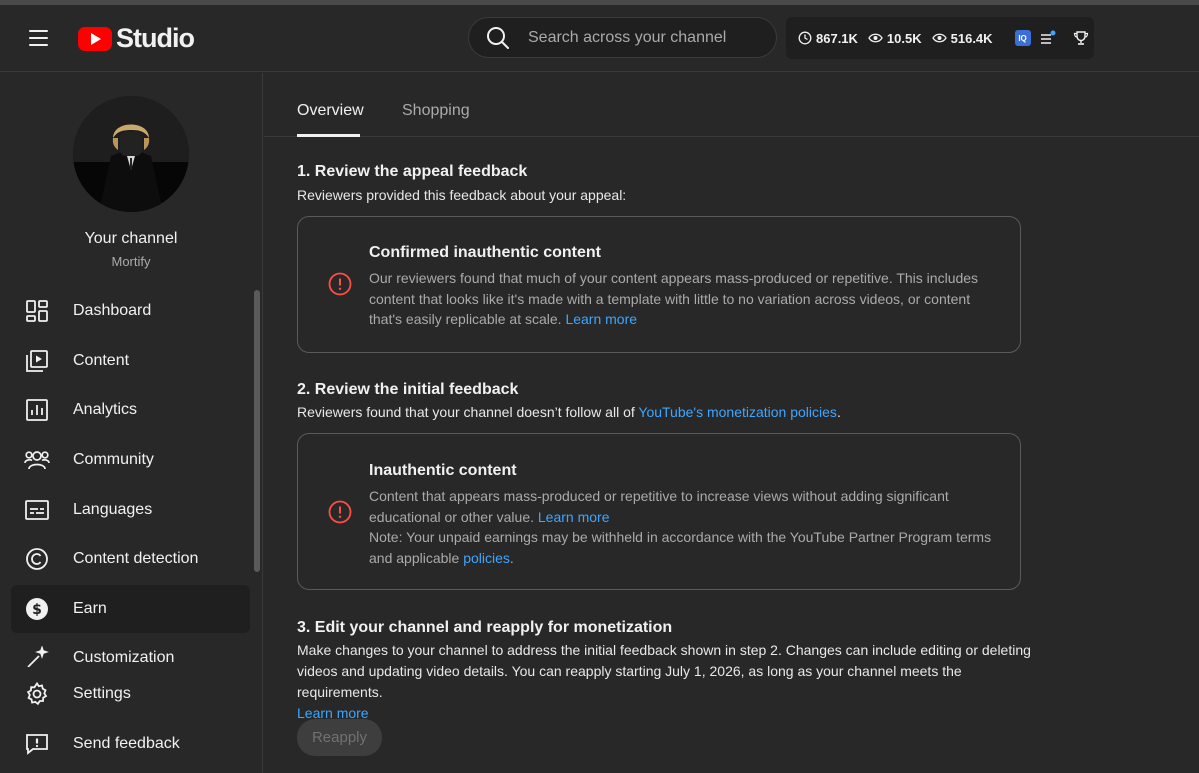 This screenshot has width=1199, height=773. What do you see at coordinates (37, 510) in the screenshot?
I see `languages-icon` at bounding box center [37, 510].